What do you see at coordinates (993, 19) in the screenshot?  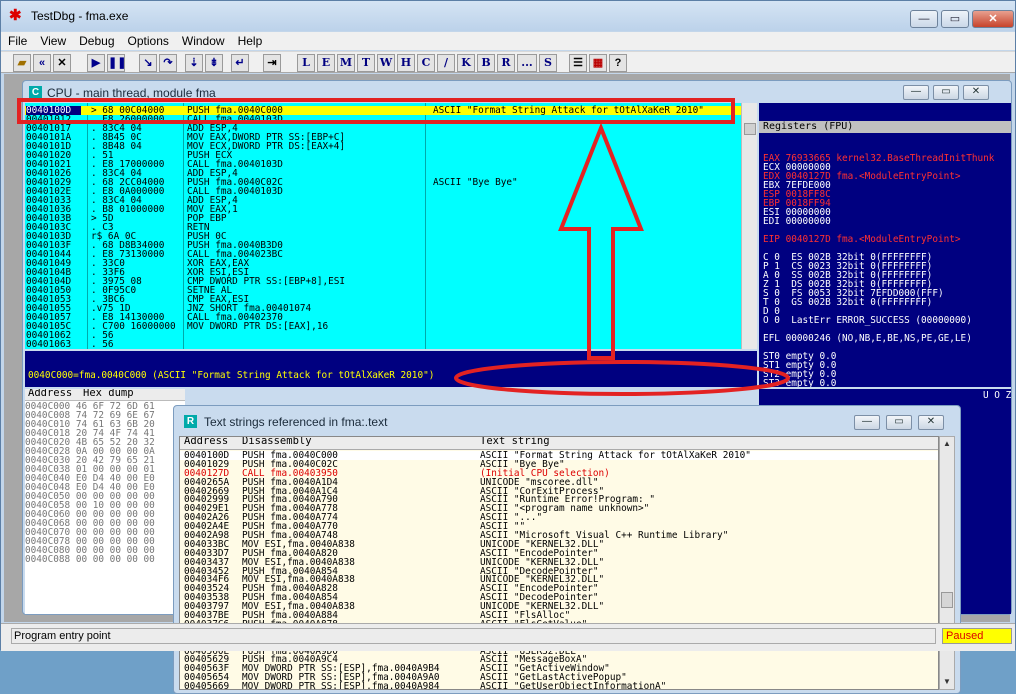 I see `close-button: ✕` at bounding box center [993, 19].